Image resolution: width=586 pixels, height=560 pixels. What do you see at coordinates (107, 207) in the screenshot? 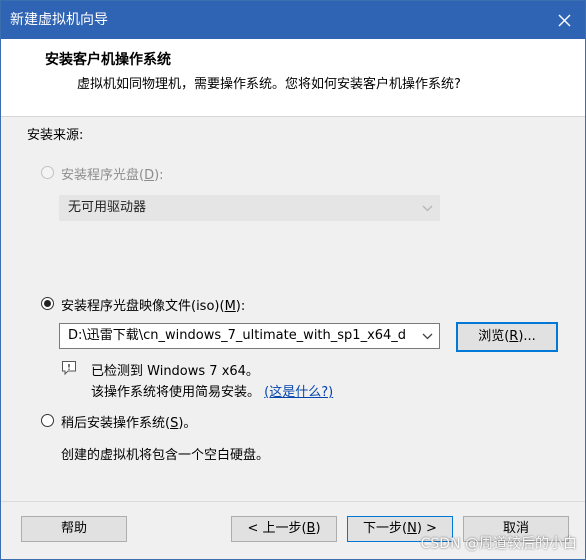
I see `drive-select-value: 无可用驱动器` at bounding box center [107, 207].